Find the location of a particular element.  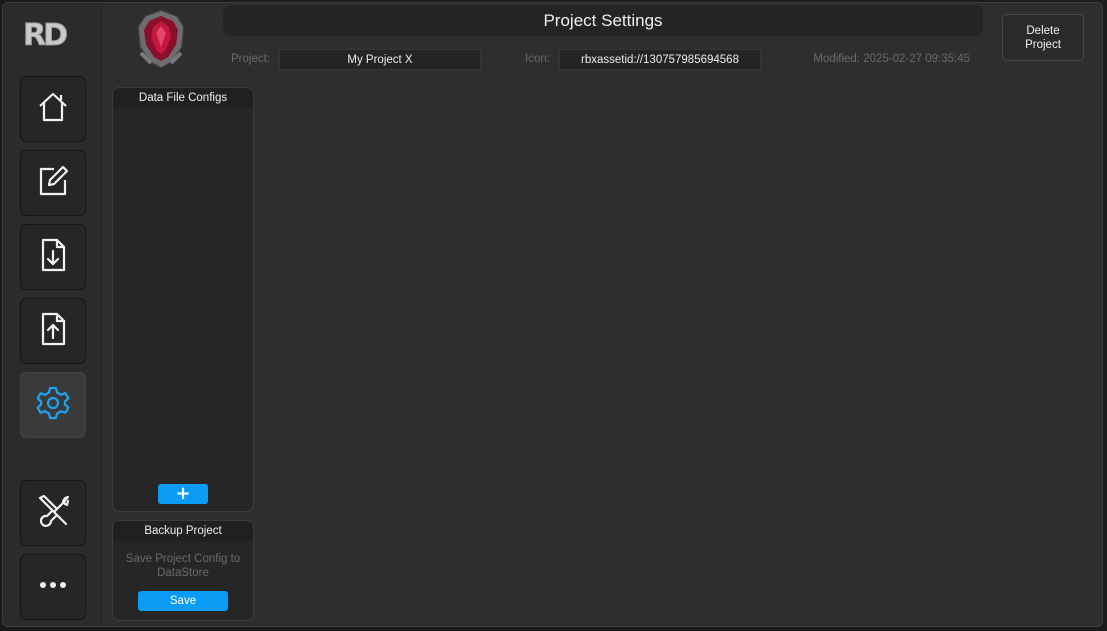

sidebar-item-settings is located at coordinates (53, 405).